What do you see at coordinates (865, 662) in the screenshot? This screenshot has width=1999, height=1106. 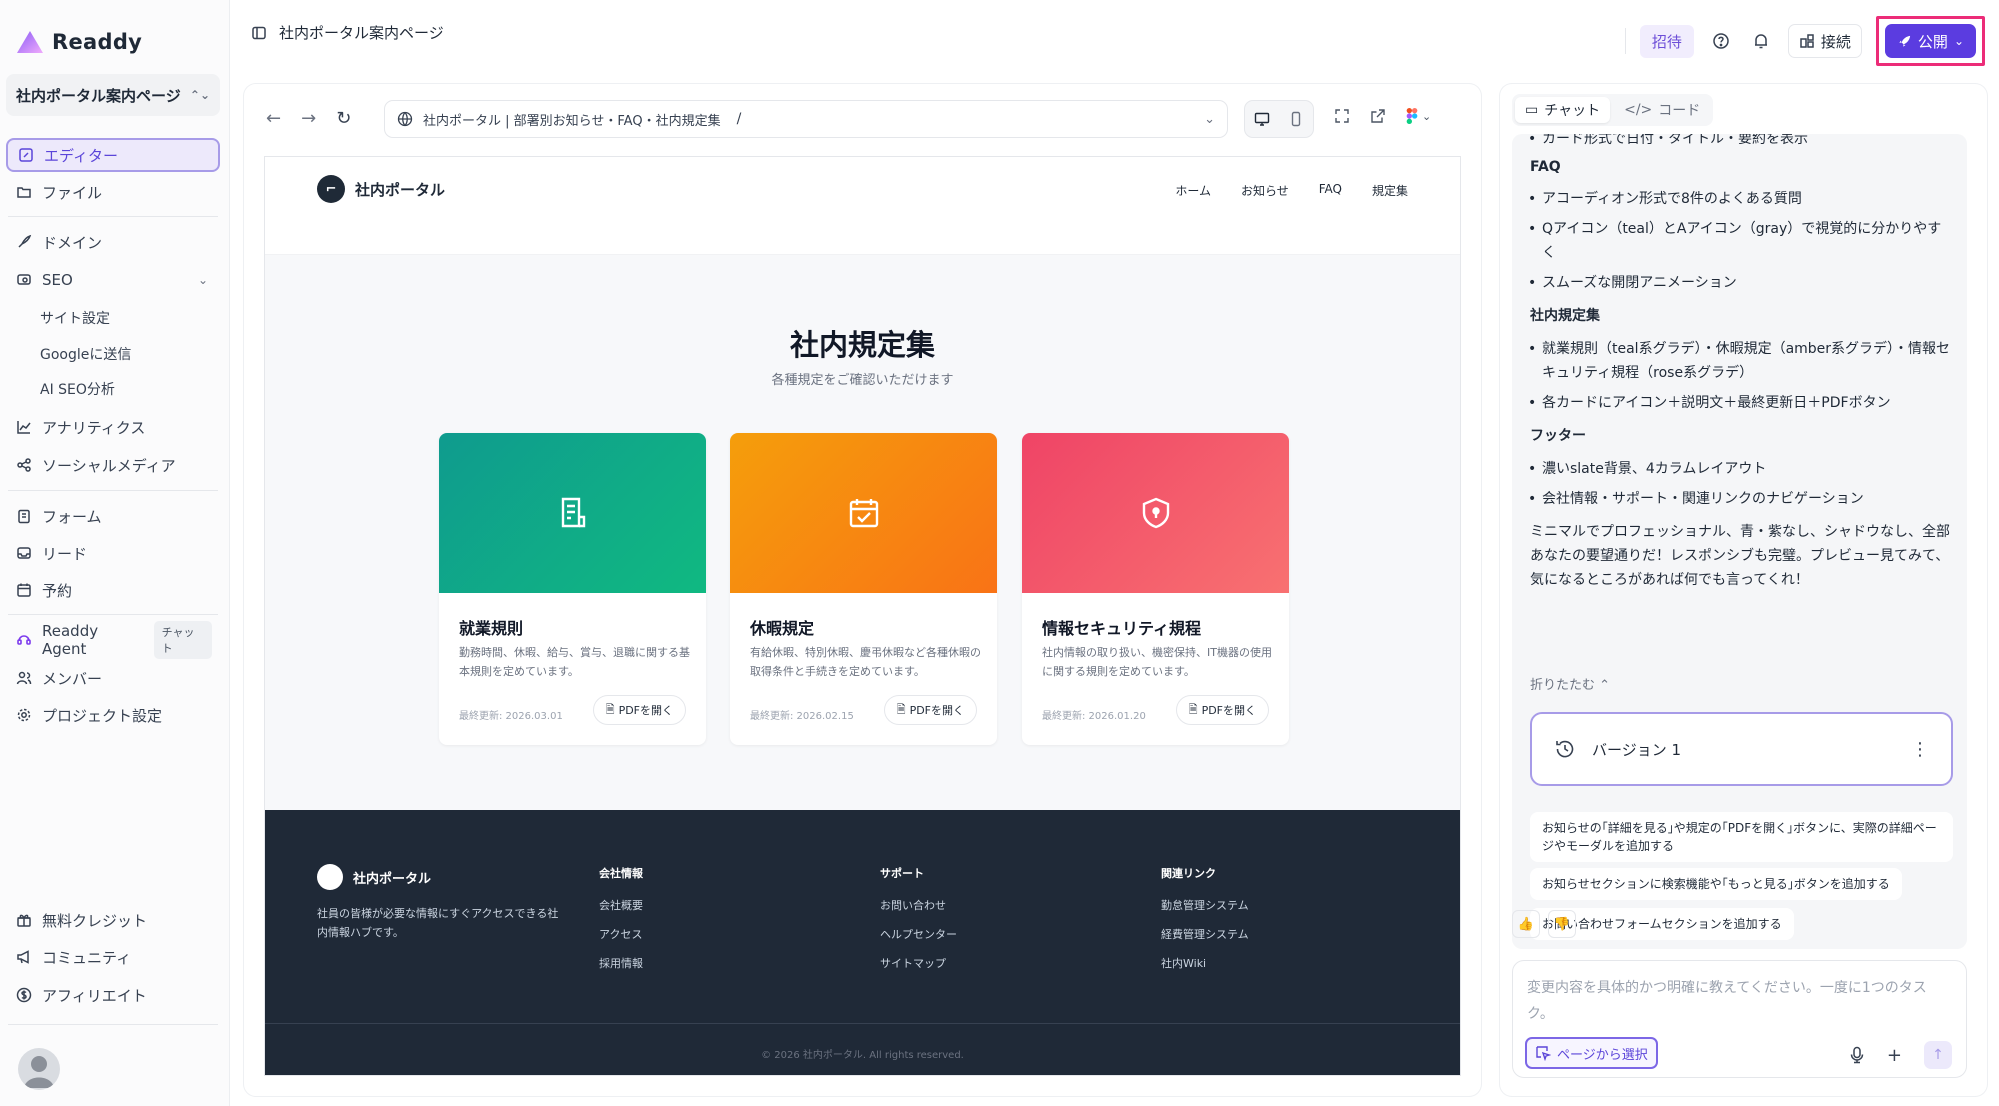 I see `card-description: 有給休暇、特別休暇、慶弔休暇など各種休暇の取得条件と手続きを定めています。` at bounding box center [865, 662].